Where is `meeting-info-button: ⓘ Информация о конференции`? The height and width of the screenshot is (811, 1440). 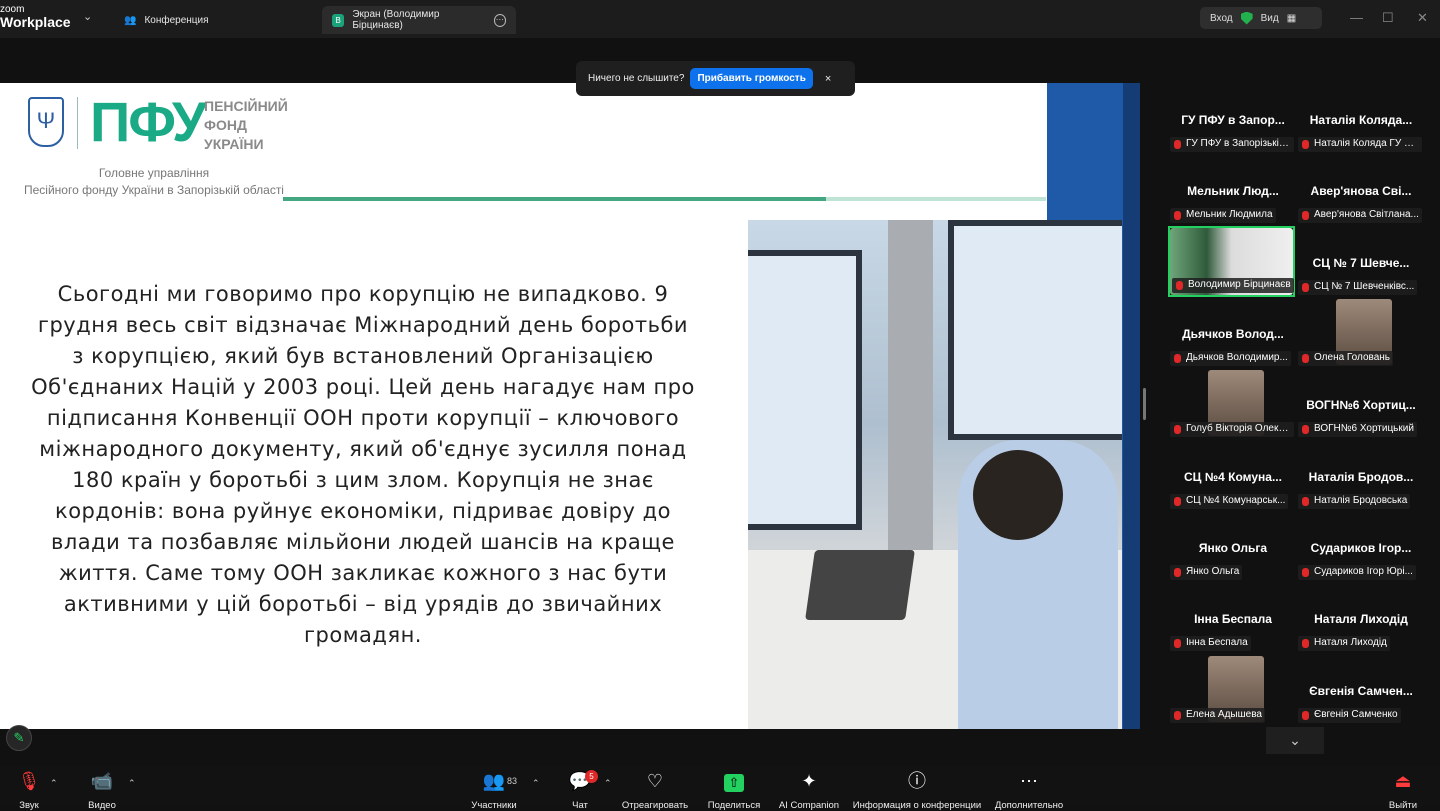 meeting-info-button: ⓘ Информация о конференции is located at coordinates (917, 790).